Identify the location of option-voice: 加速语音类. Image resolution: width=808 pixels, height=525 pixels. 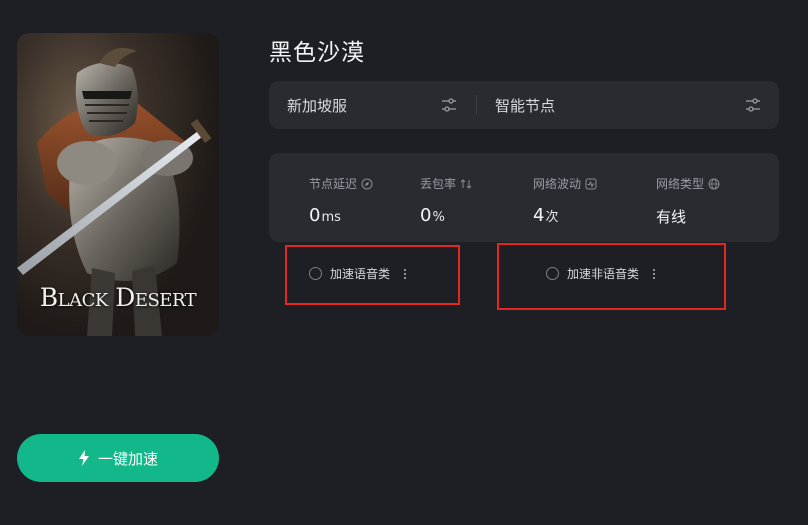
(360, 273).